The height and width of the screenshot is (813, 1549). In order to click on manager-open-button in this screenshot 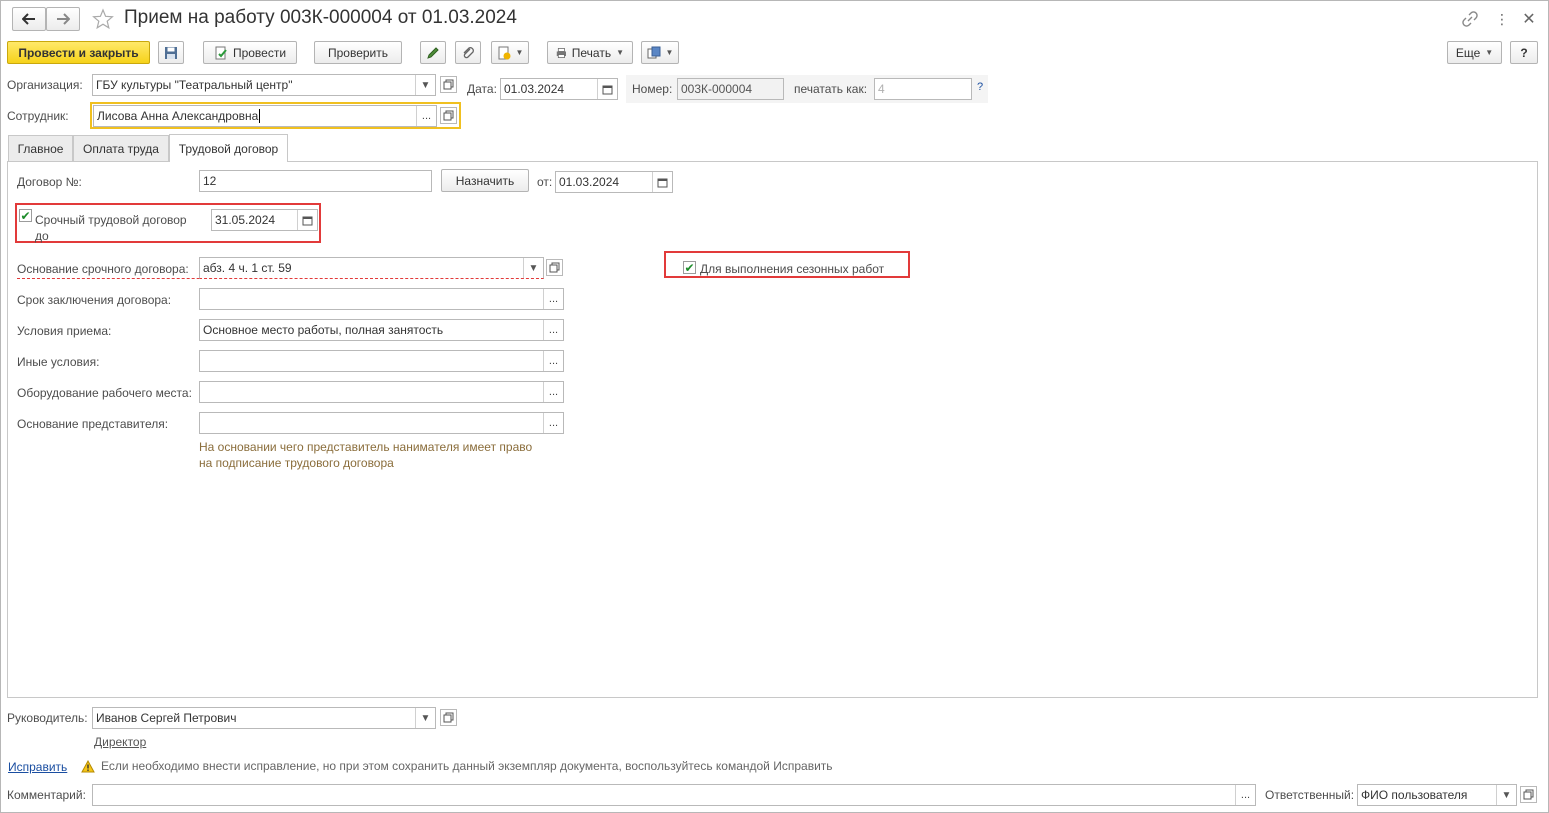, I will do `click(448, 717)`.